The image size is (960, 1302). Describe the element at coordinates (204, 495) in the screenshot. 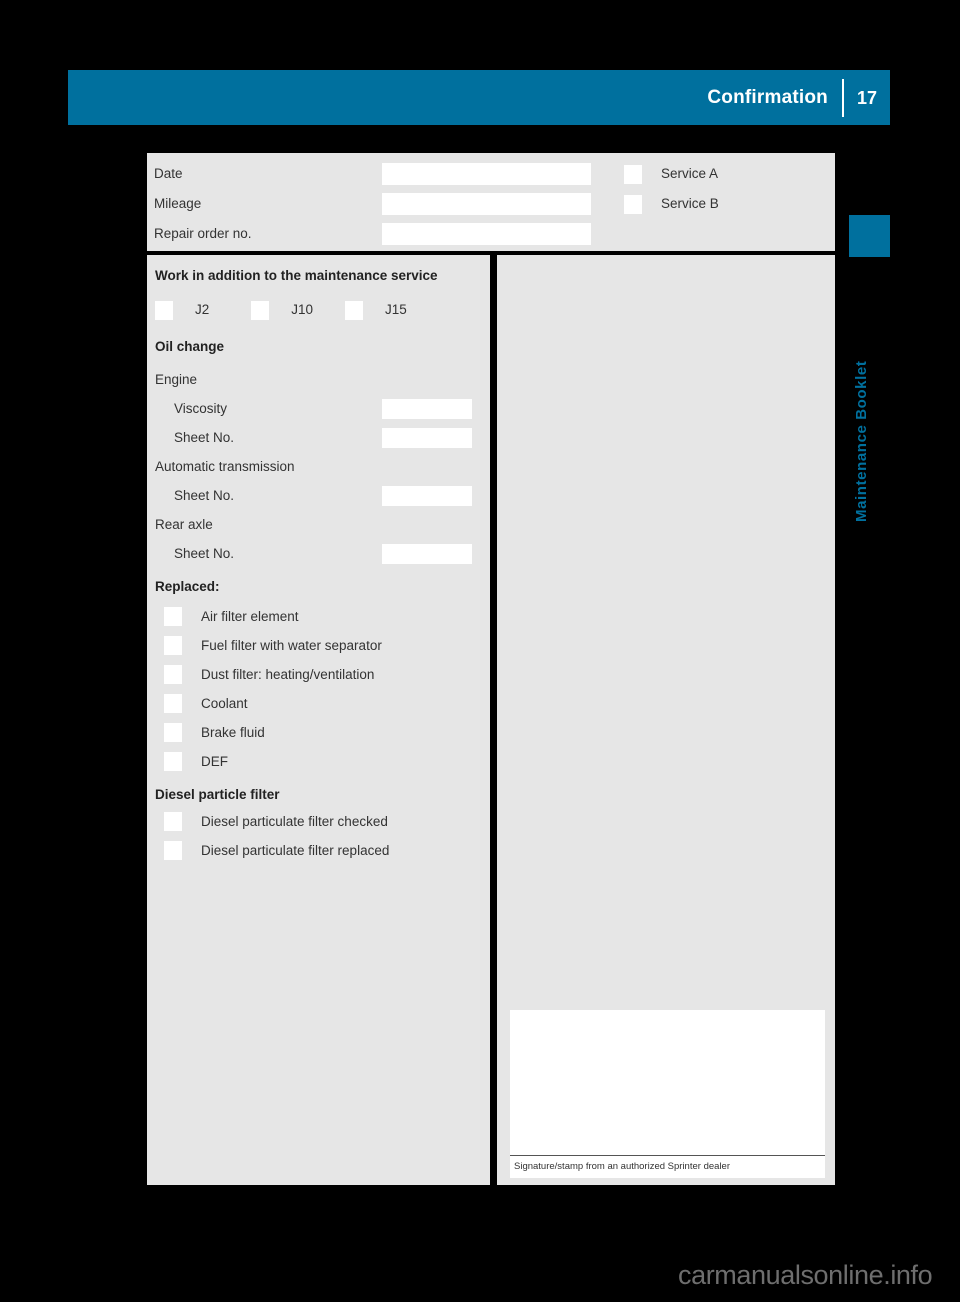

I see `transmission-sheet-no-label: Sheet No.` at that location.